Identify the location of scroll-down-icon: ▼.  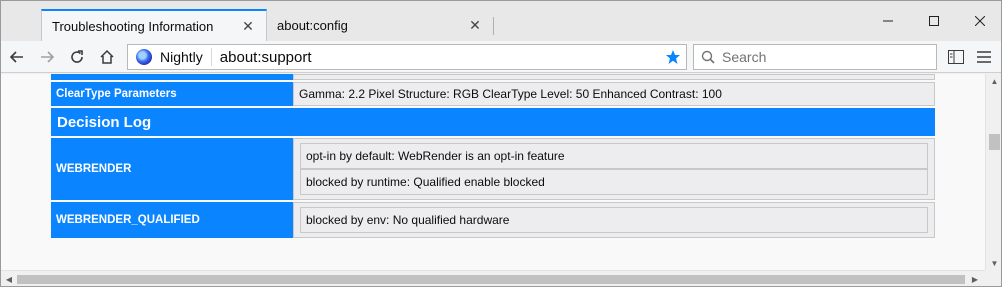
(993, 263).